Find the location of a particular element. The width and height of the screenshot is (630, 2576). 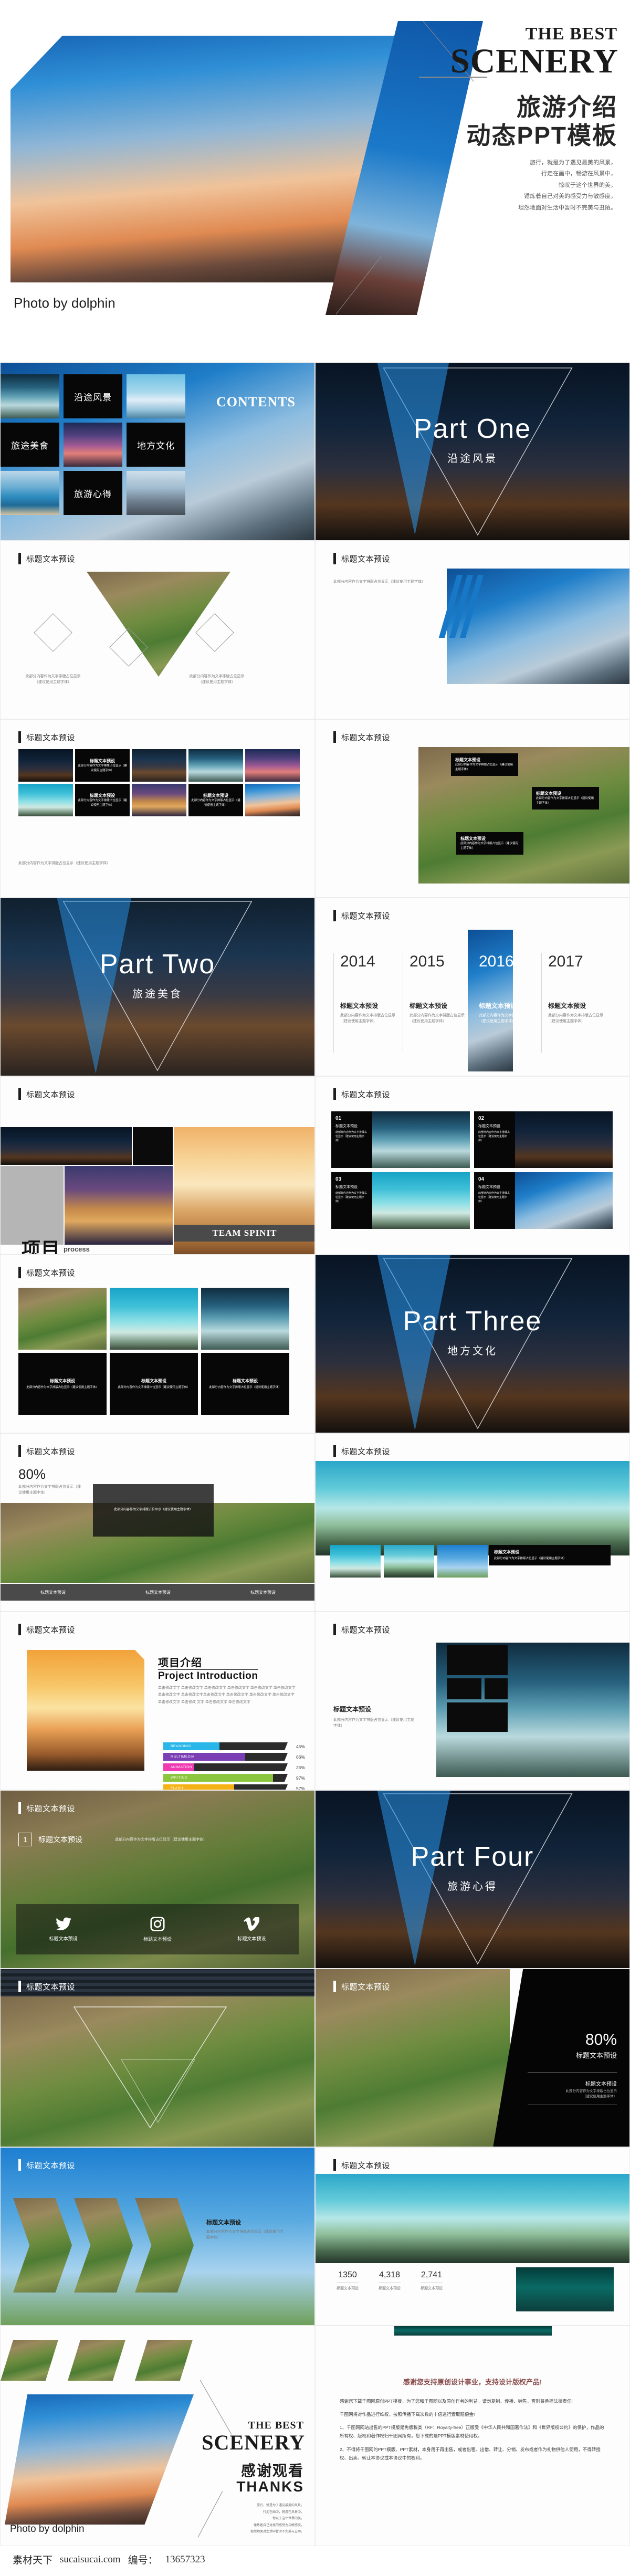

social-item-vimeo: 标题文本预设 is located at coordinates (252, 1929).